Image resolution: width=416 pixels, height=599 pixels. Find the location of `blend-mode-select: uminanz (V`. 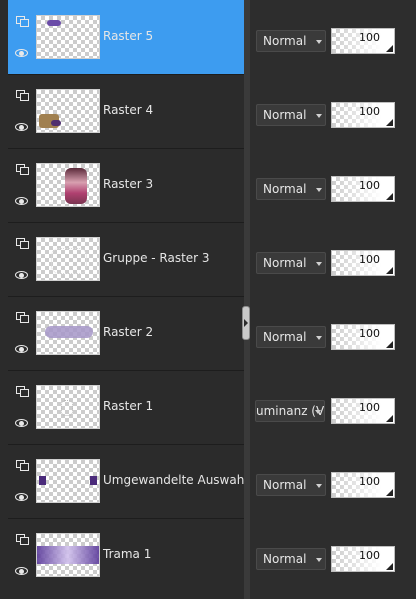

blend-mode-select: uminanz (V is located at coordinates (290, 411).